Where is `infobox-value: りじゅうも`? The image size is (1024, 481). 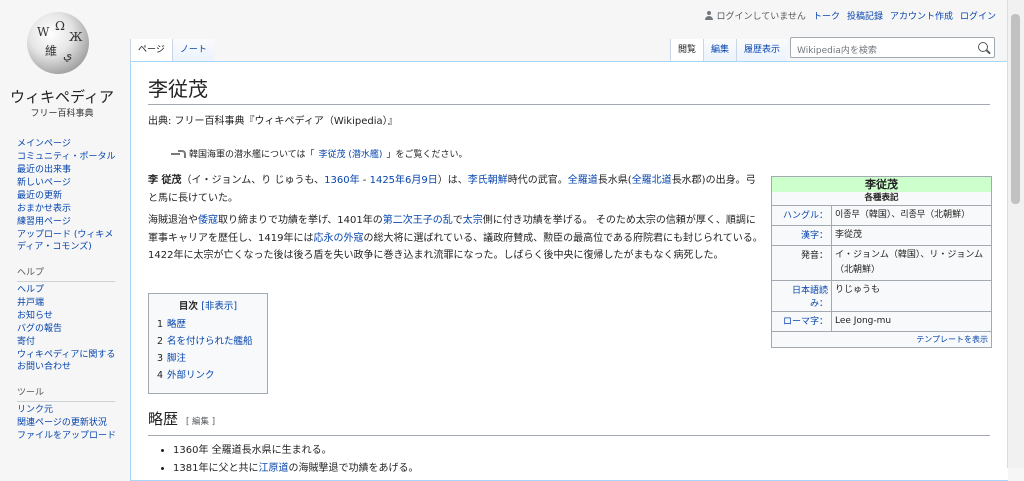 infobox-value: りじゅうも is located at coordinates (858, 290).